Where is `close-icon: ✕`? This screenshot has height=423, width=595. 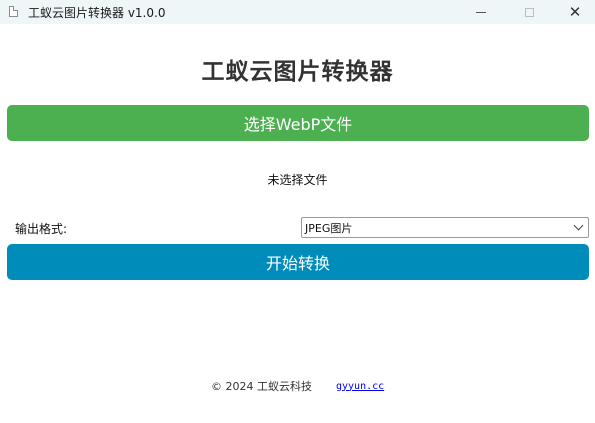 close-icon: ✕ is located at coordinates (575, 11).